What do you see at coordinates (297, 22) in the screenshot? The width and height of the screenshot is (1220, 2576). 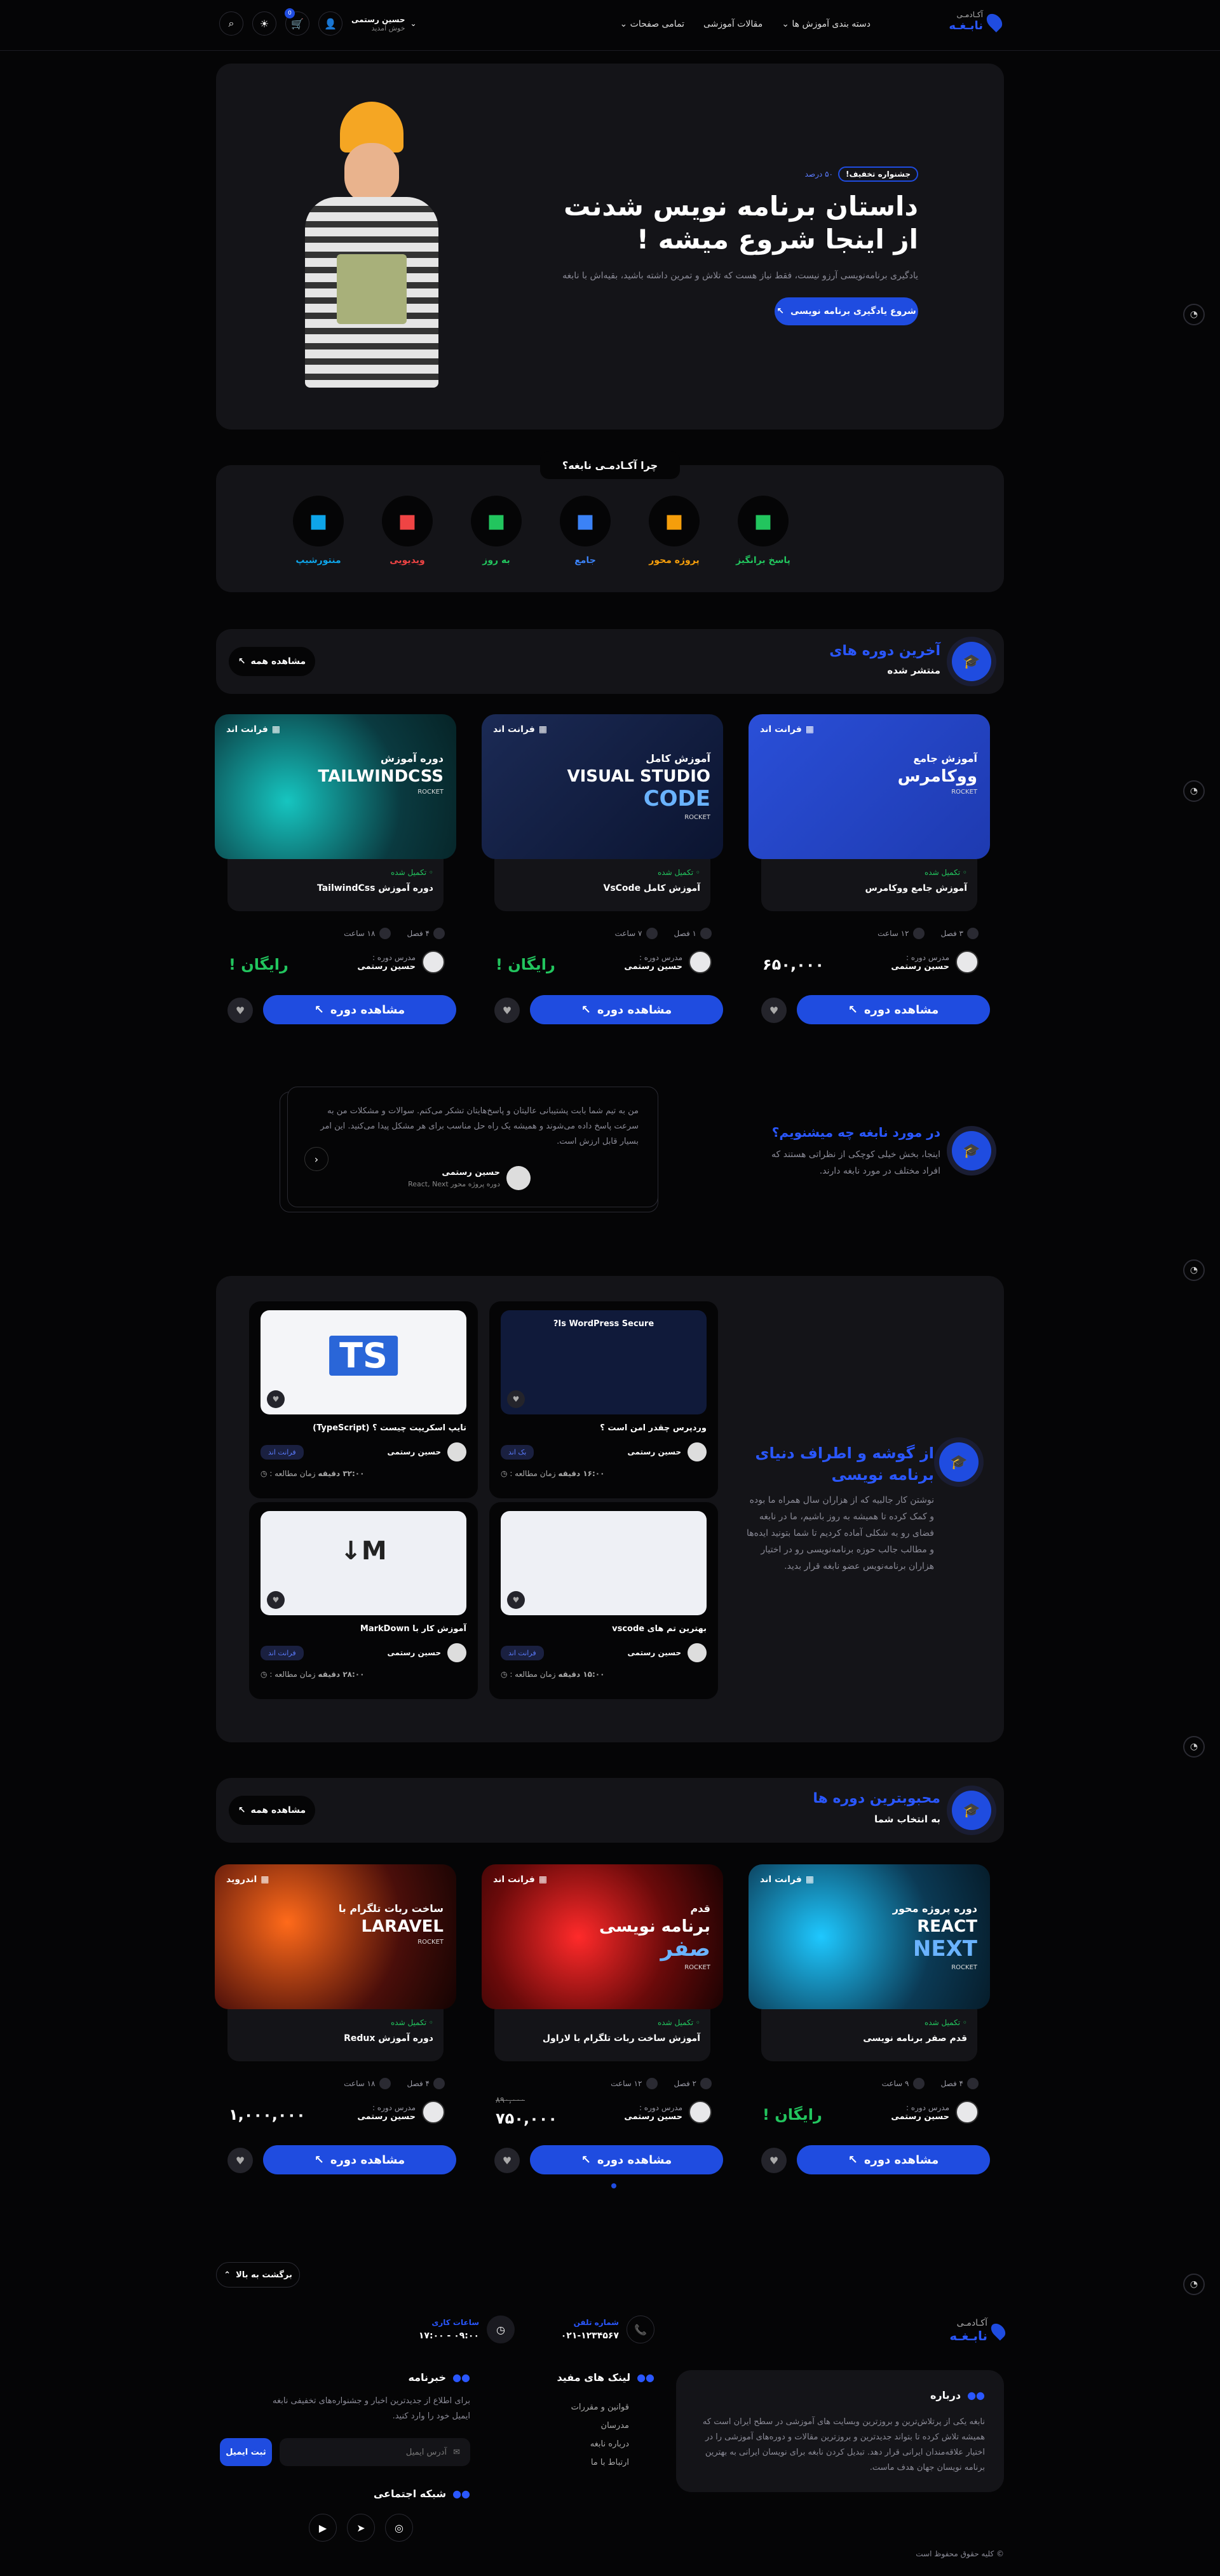 I see `cart-button: 🛒 0` at bounding box center [297, 22].